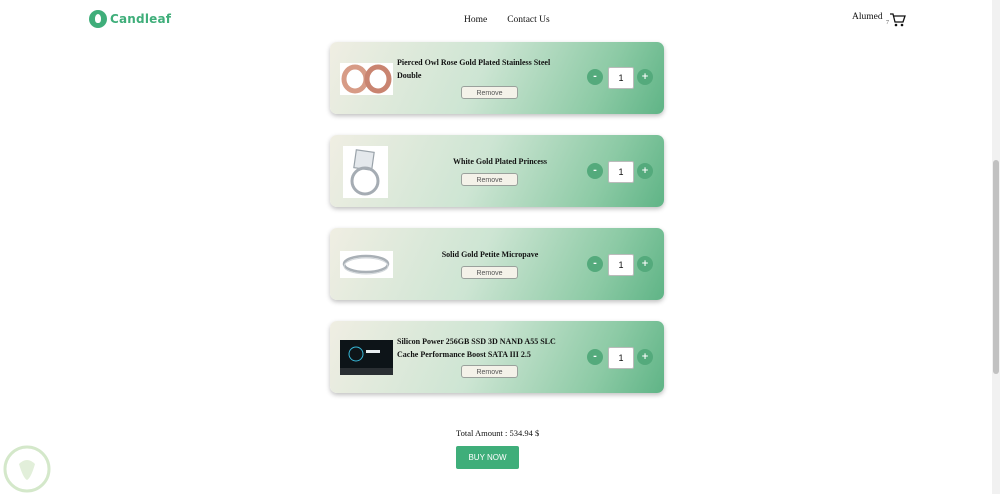 The height and width of the screenshot is (494, 1000). I want to click on scrollbar-thumb, so click(996, 267).